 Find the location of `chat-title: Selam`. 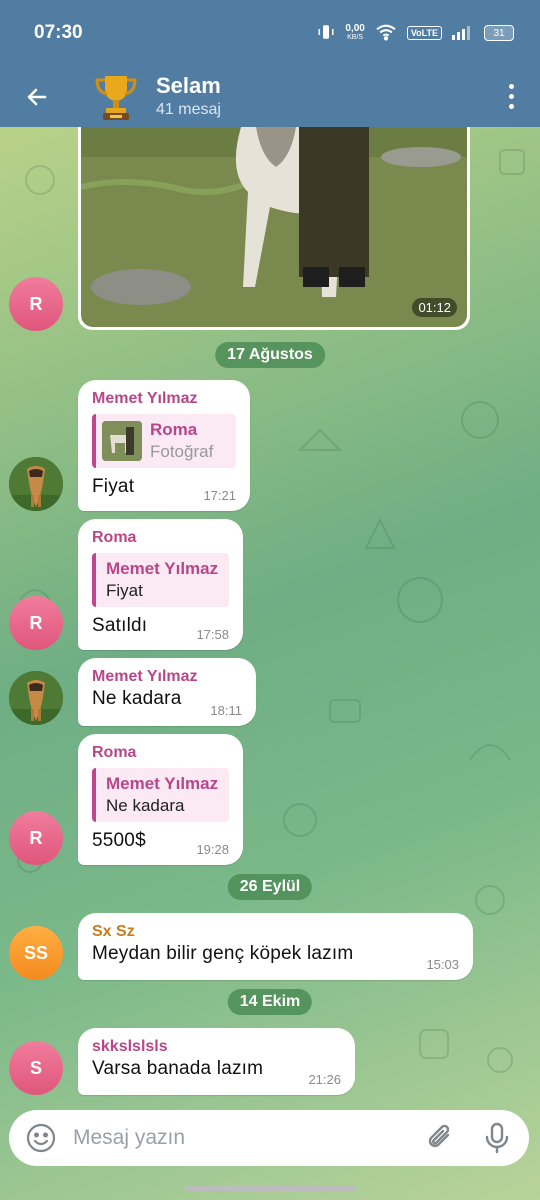

chat-title: Selam is located at coordinates (328, 86).